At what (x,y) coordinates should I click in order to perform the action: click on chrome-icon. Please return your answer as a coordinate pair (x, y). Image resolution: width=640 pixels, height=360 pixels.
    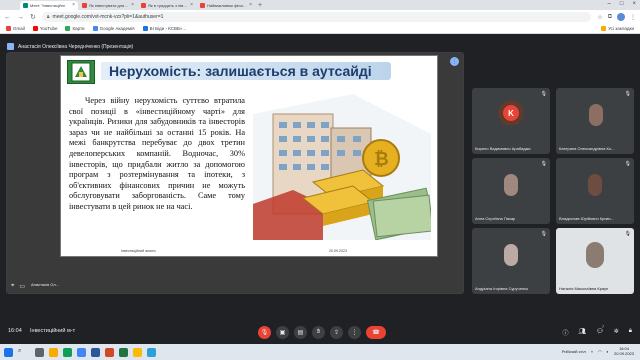
    Looking at the image, I should click on (137, 352).